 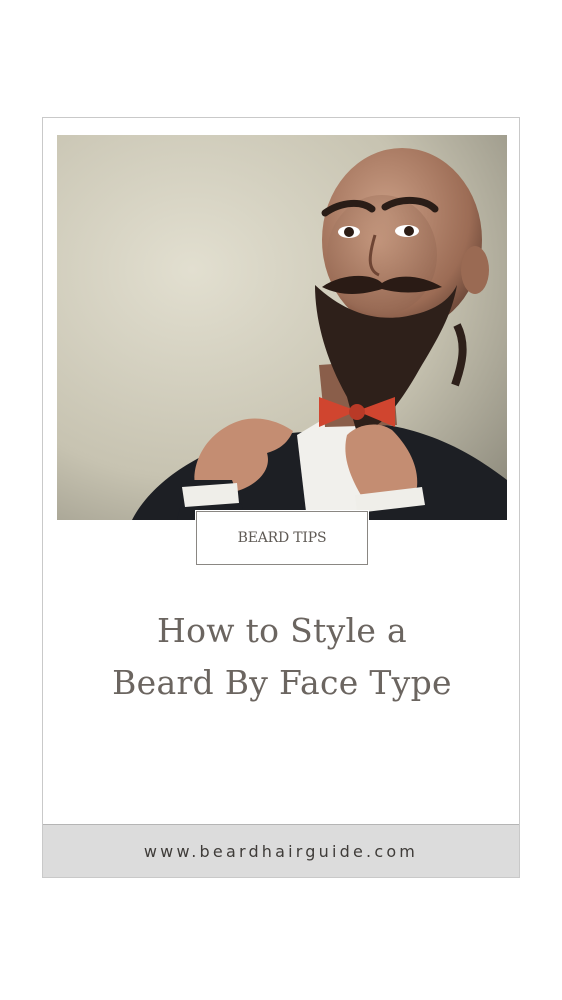 I want to click on article-title: How to Style a Beard By Face Type, so click(x=282, y=657).